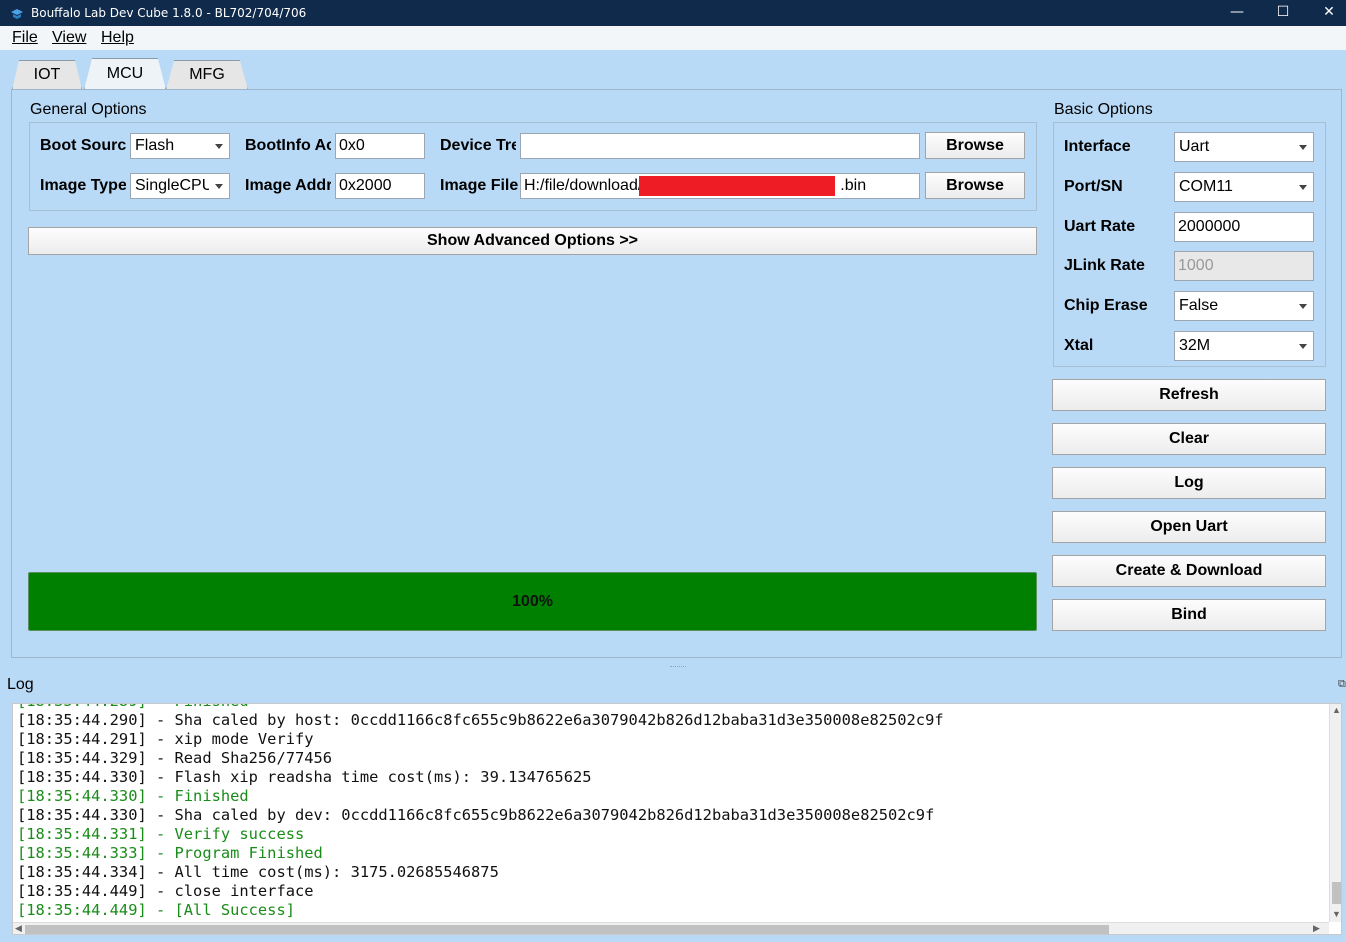  I want to click on device-tree-browse-button: Browse, so click(975, 145).